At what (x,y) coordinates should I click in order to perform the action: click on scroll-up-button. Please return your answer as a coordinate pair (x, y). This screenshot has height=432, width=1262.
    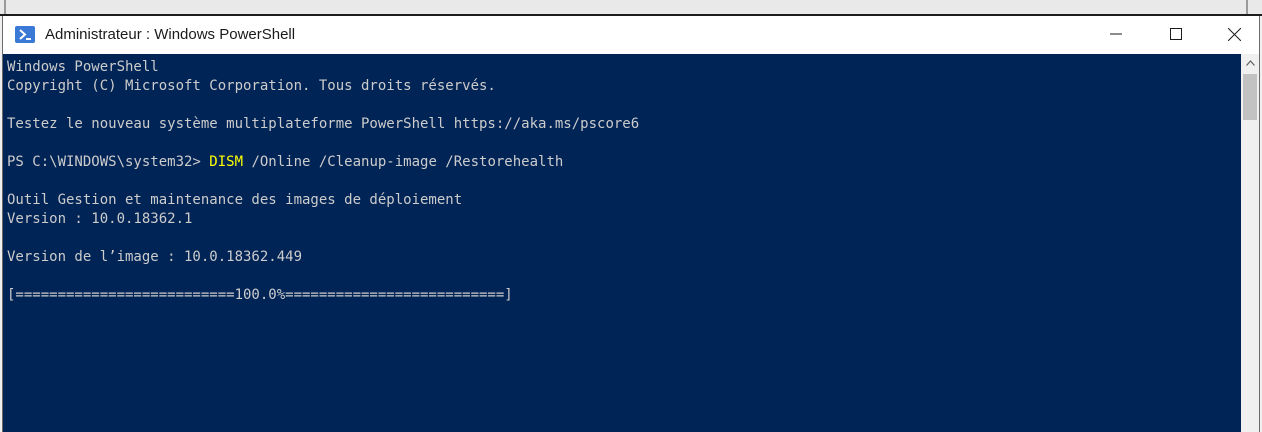
    Looking at the image, I should click on (1250, 63).